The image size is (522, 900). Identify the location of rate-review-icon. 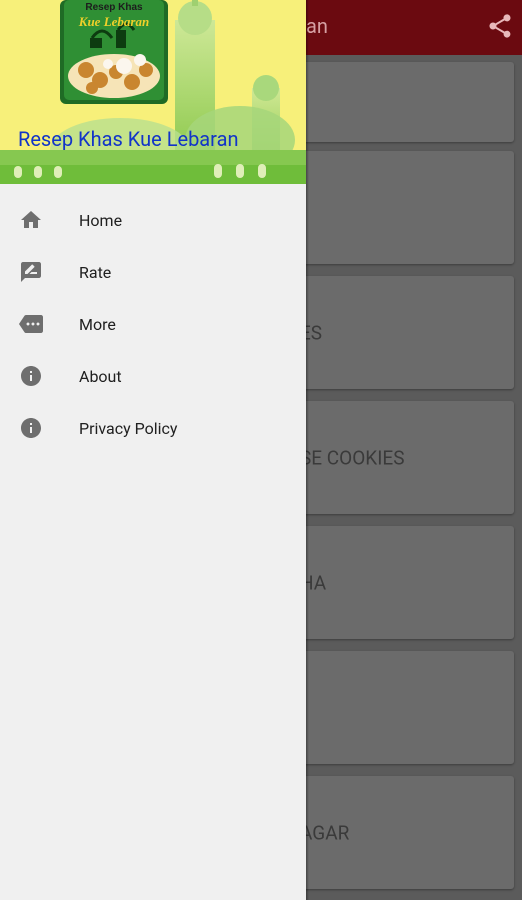
(31, 272).